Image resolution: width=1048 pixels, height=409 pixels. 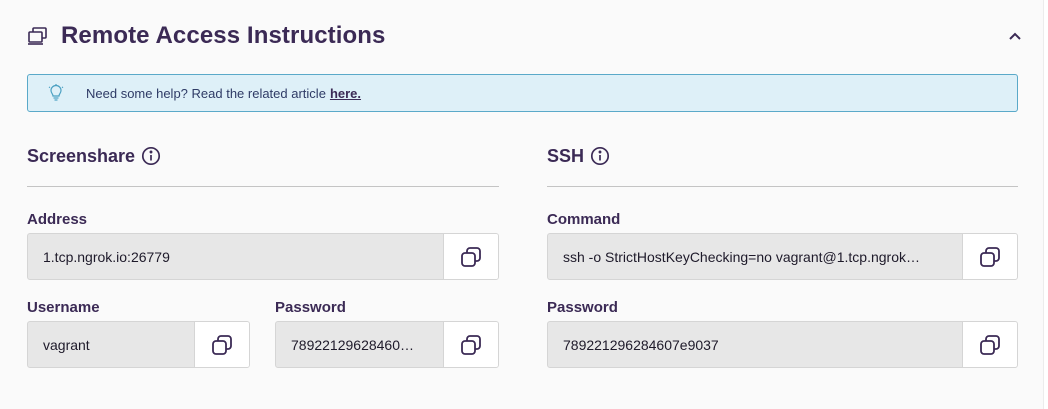 I want to click on ssh-section-title: SSH, so click(x=578, y=156).